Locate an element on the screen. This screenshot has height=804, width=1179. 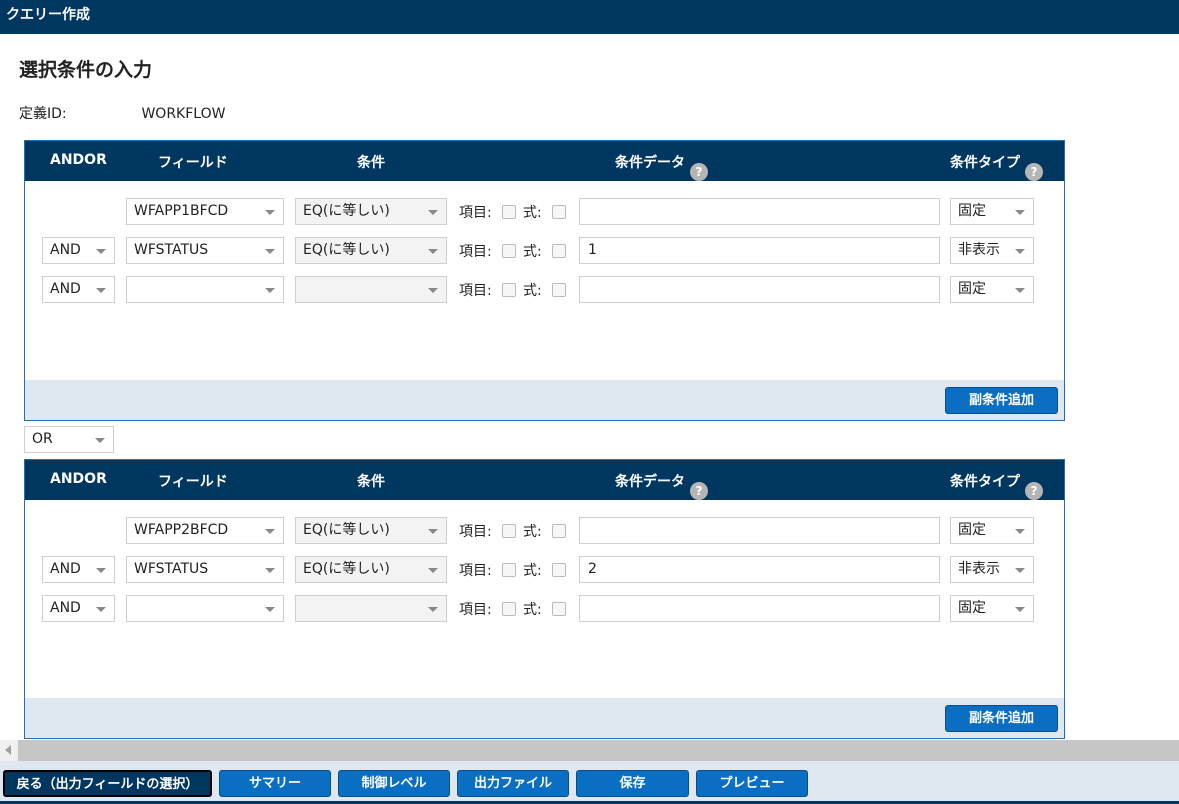
col-condition-type-label: 条件タイプ is located at coordinates (985, 482).